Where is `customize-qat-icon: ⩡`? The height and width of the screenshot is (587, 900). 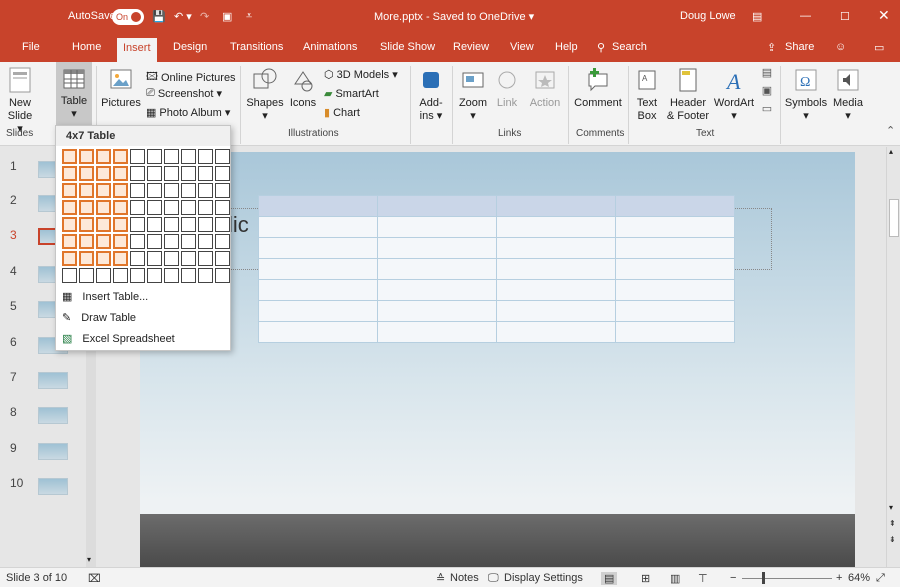
customize-qat-icon: ⩡ is located at coordinates (249, 16).